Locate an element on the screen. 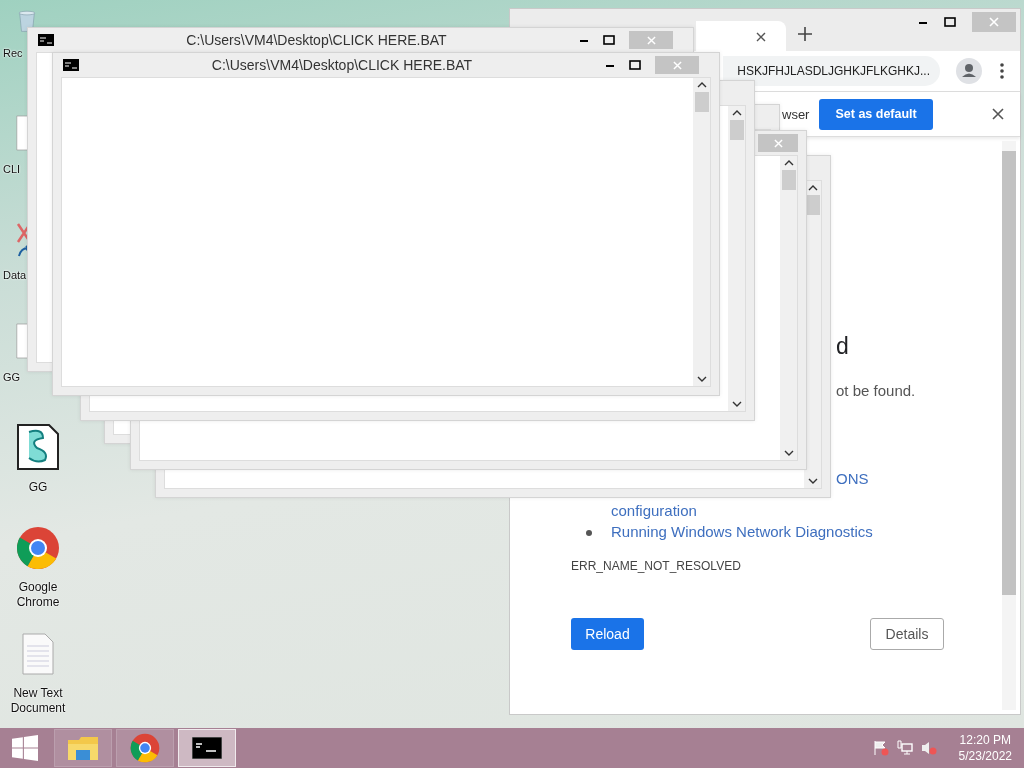 The width and height of the screenshot is (1024, 768). taskbar-button is located at coordinates (207, 748).